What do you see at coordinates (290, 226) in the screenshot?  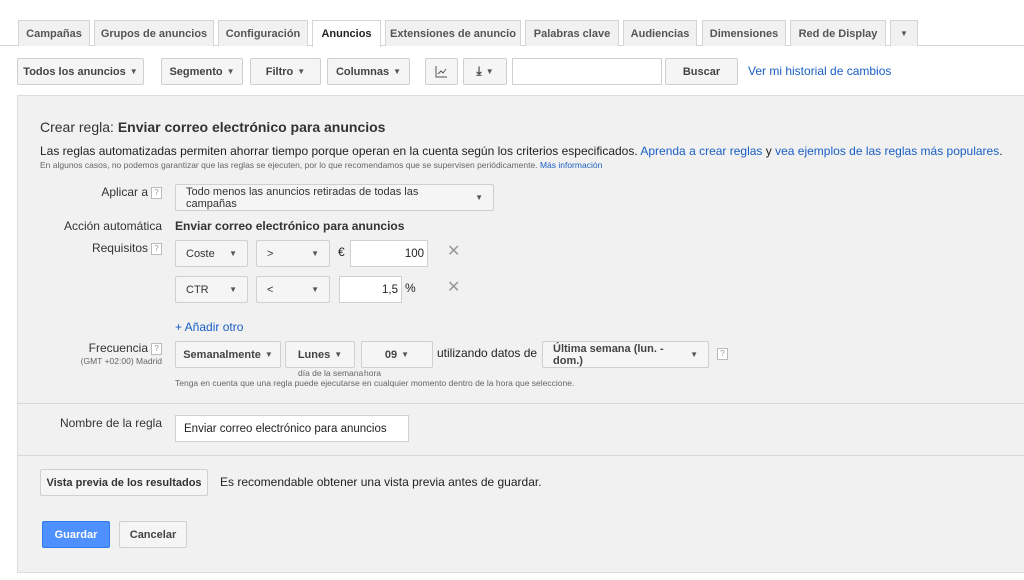 I see `action-value: Enviar correo electrónico para anuncios` at bounding box center [290, 226].